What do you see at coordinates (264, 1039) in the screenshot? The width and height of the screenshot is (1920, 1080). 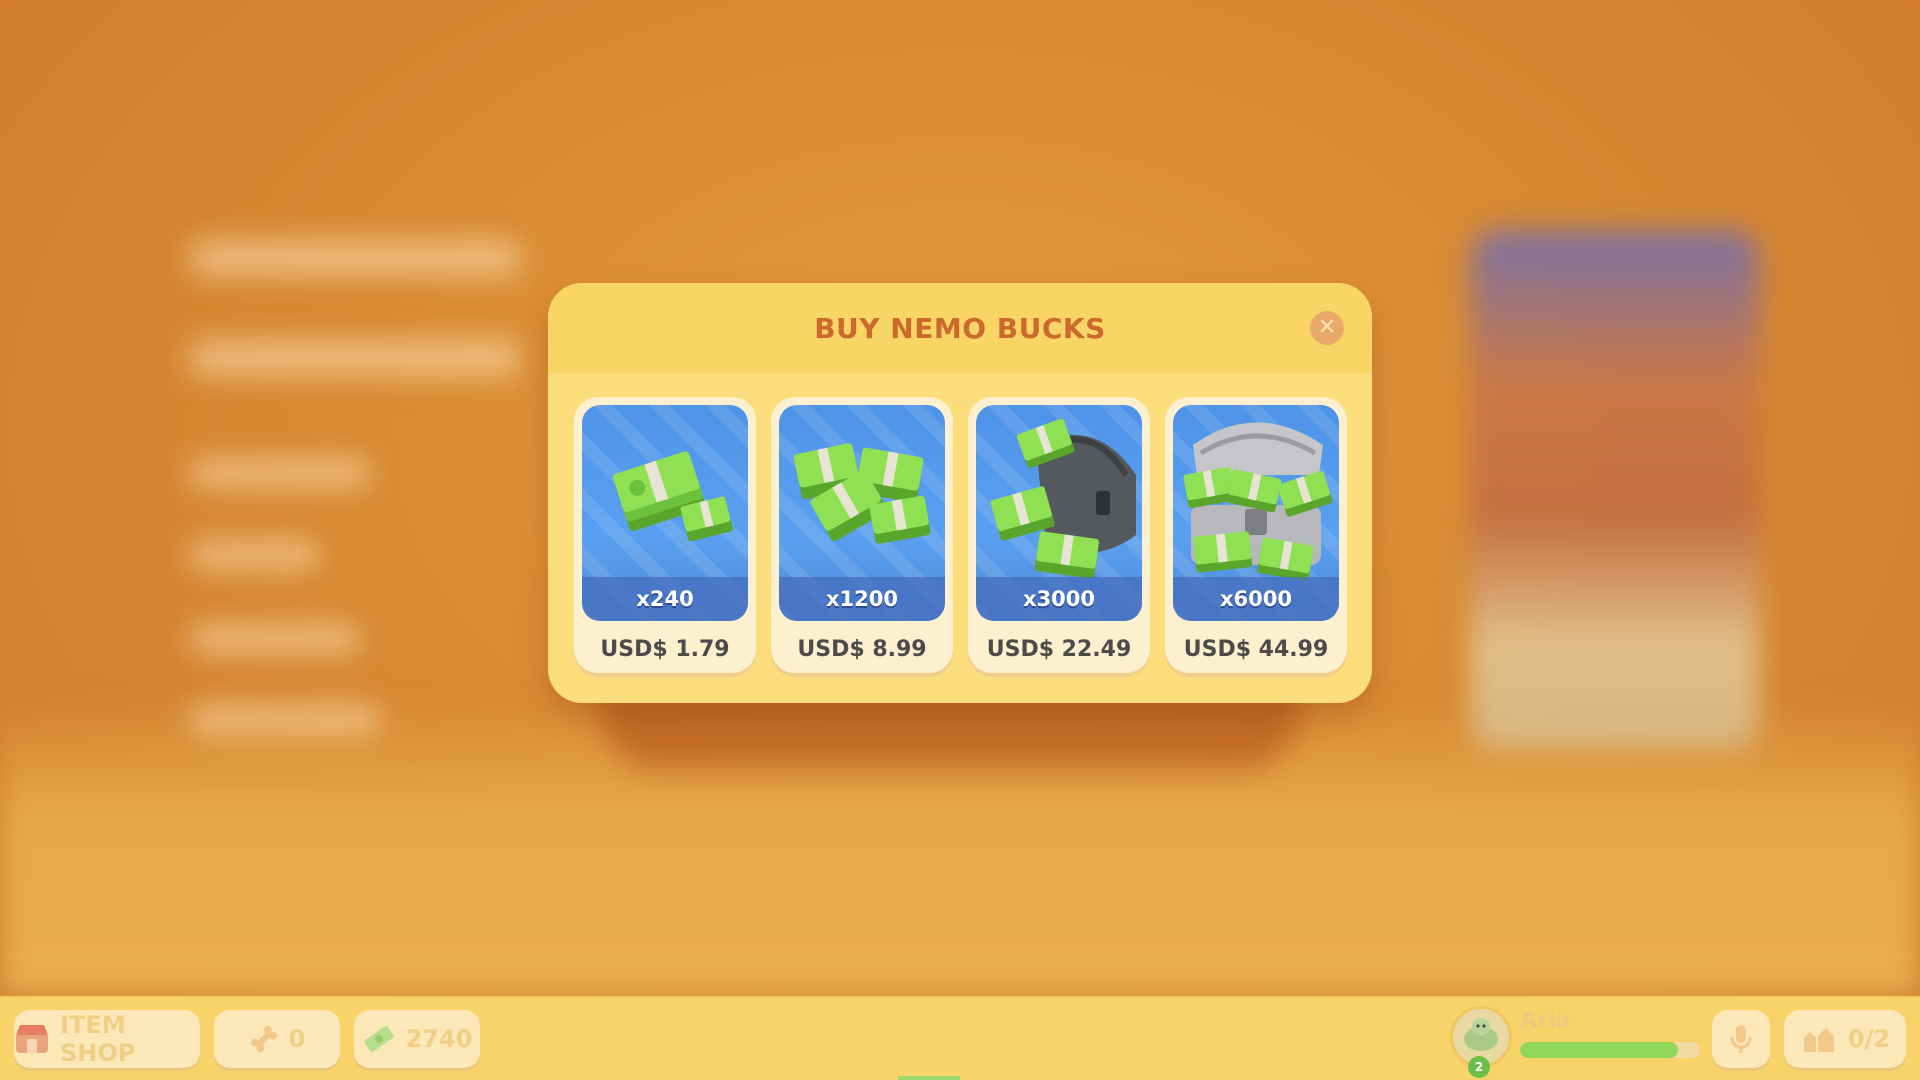 I see `bone-icon` at bounding box center [264, 1039].